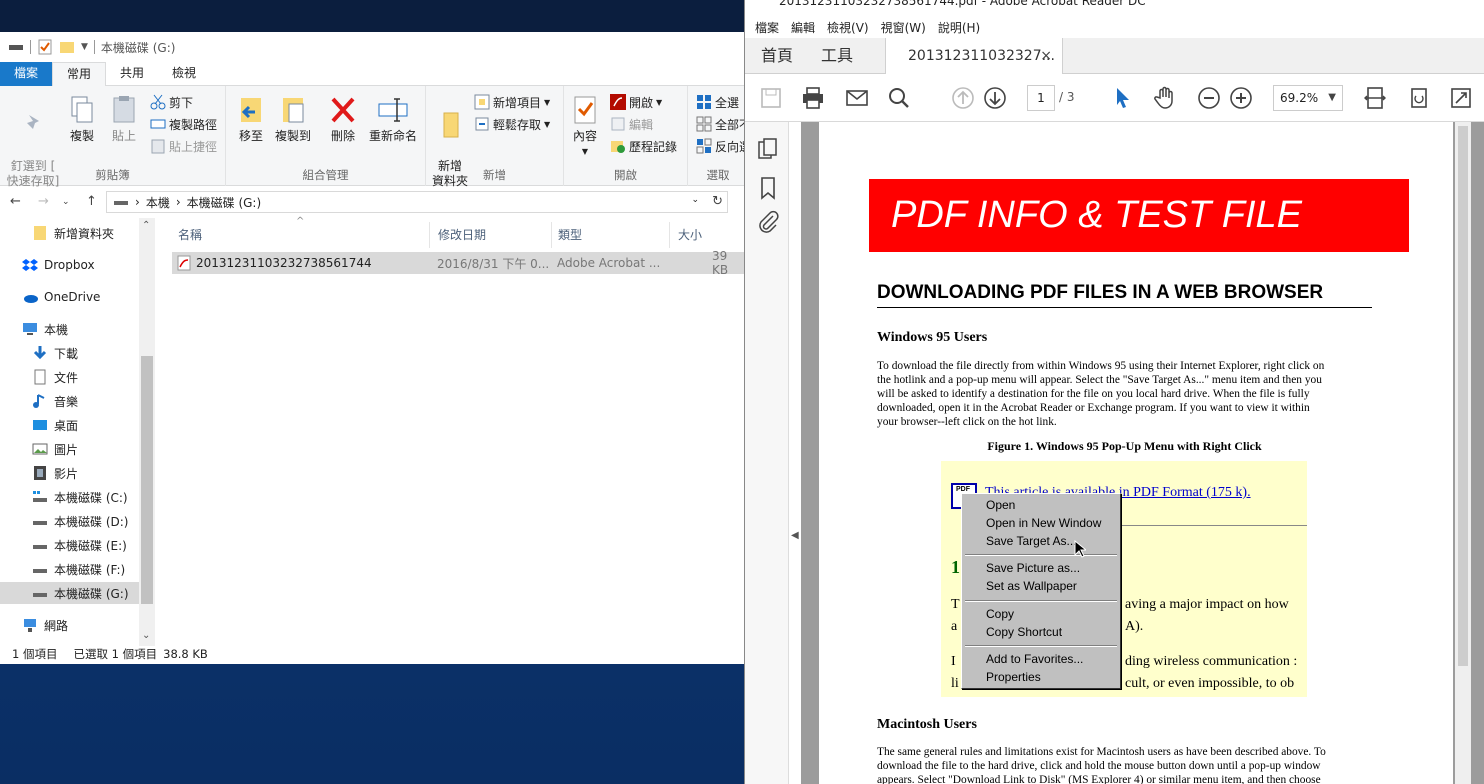 The image size is (1484, 784). I want to click on paste-shortcut-button: 貼上捷徑, so click(183, 146).